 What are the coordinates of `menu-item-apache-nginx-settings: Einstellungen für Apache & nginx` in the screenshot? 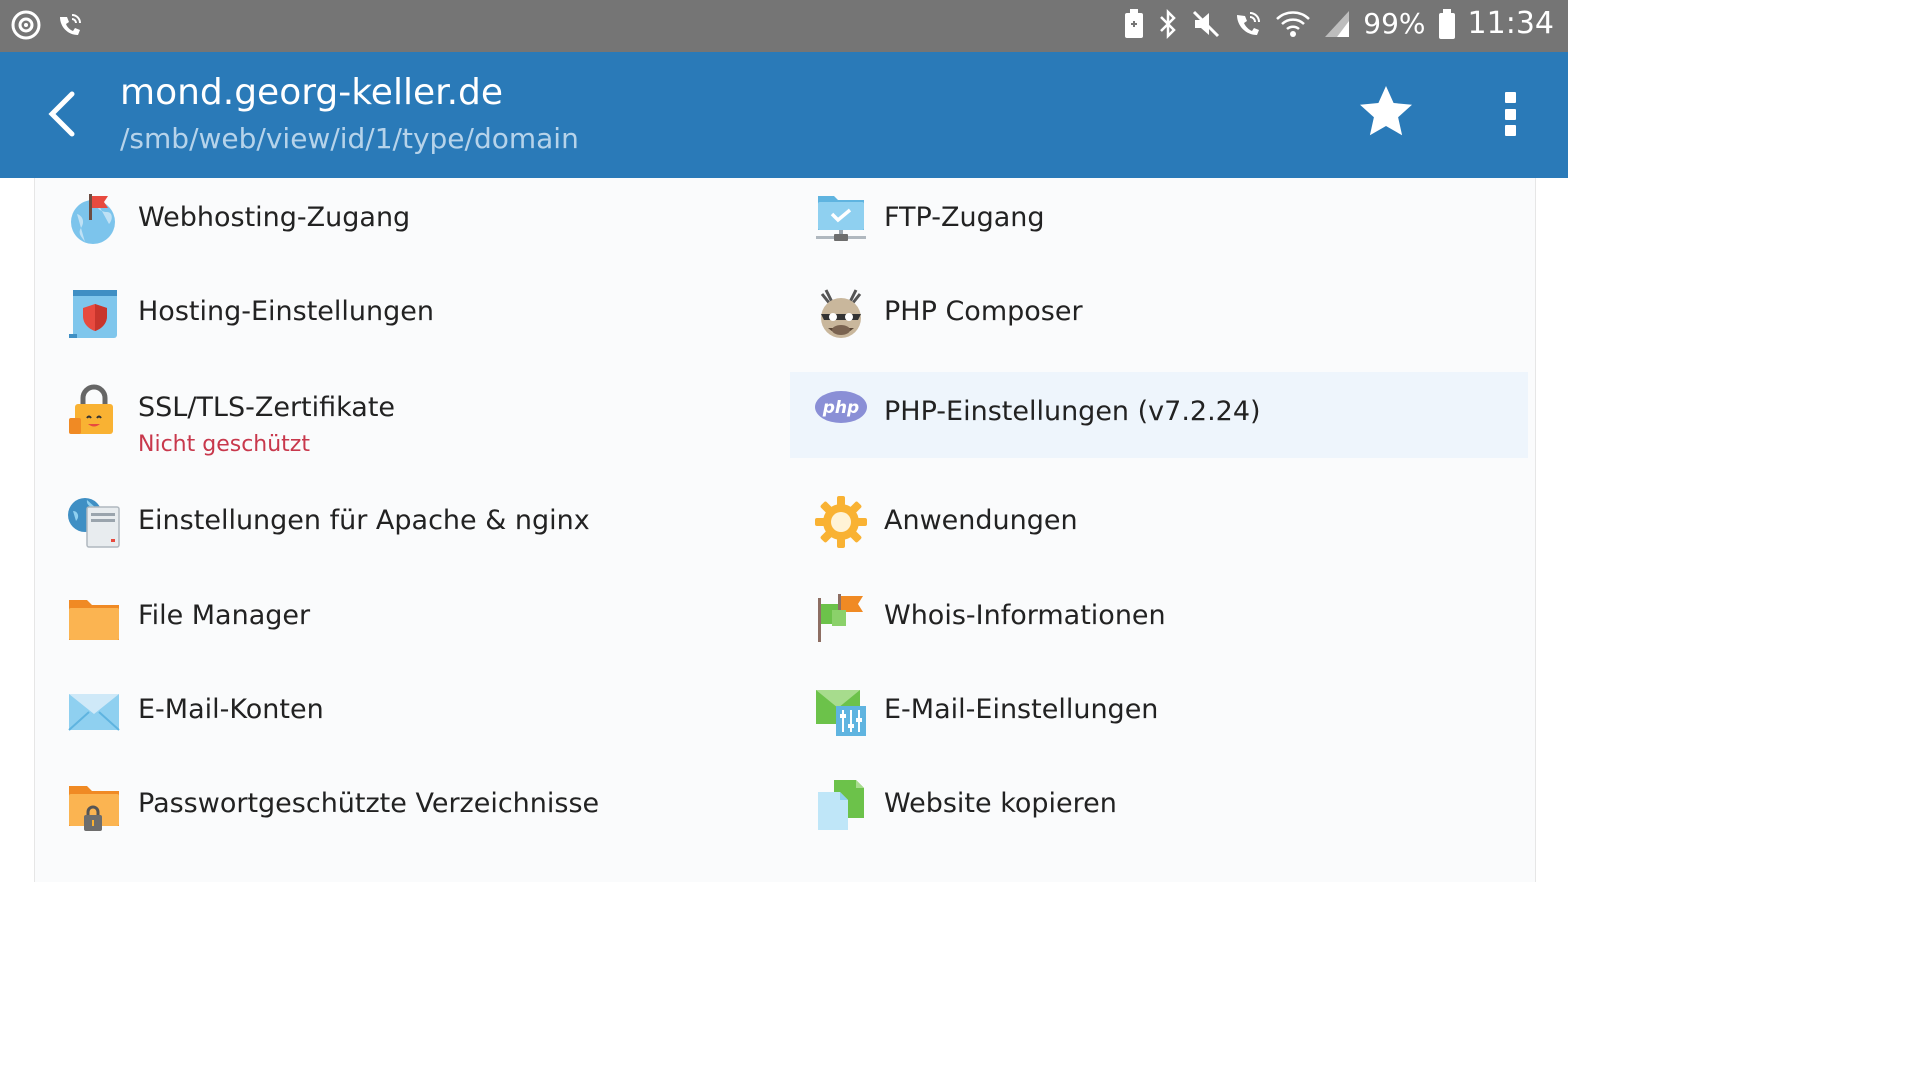 It's located at (405, 524).